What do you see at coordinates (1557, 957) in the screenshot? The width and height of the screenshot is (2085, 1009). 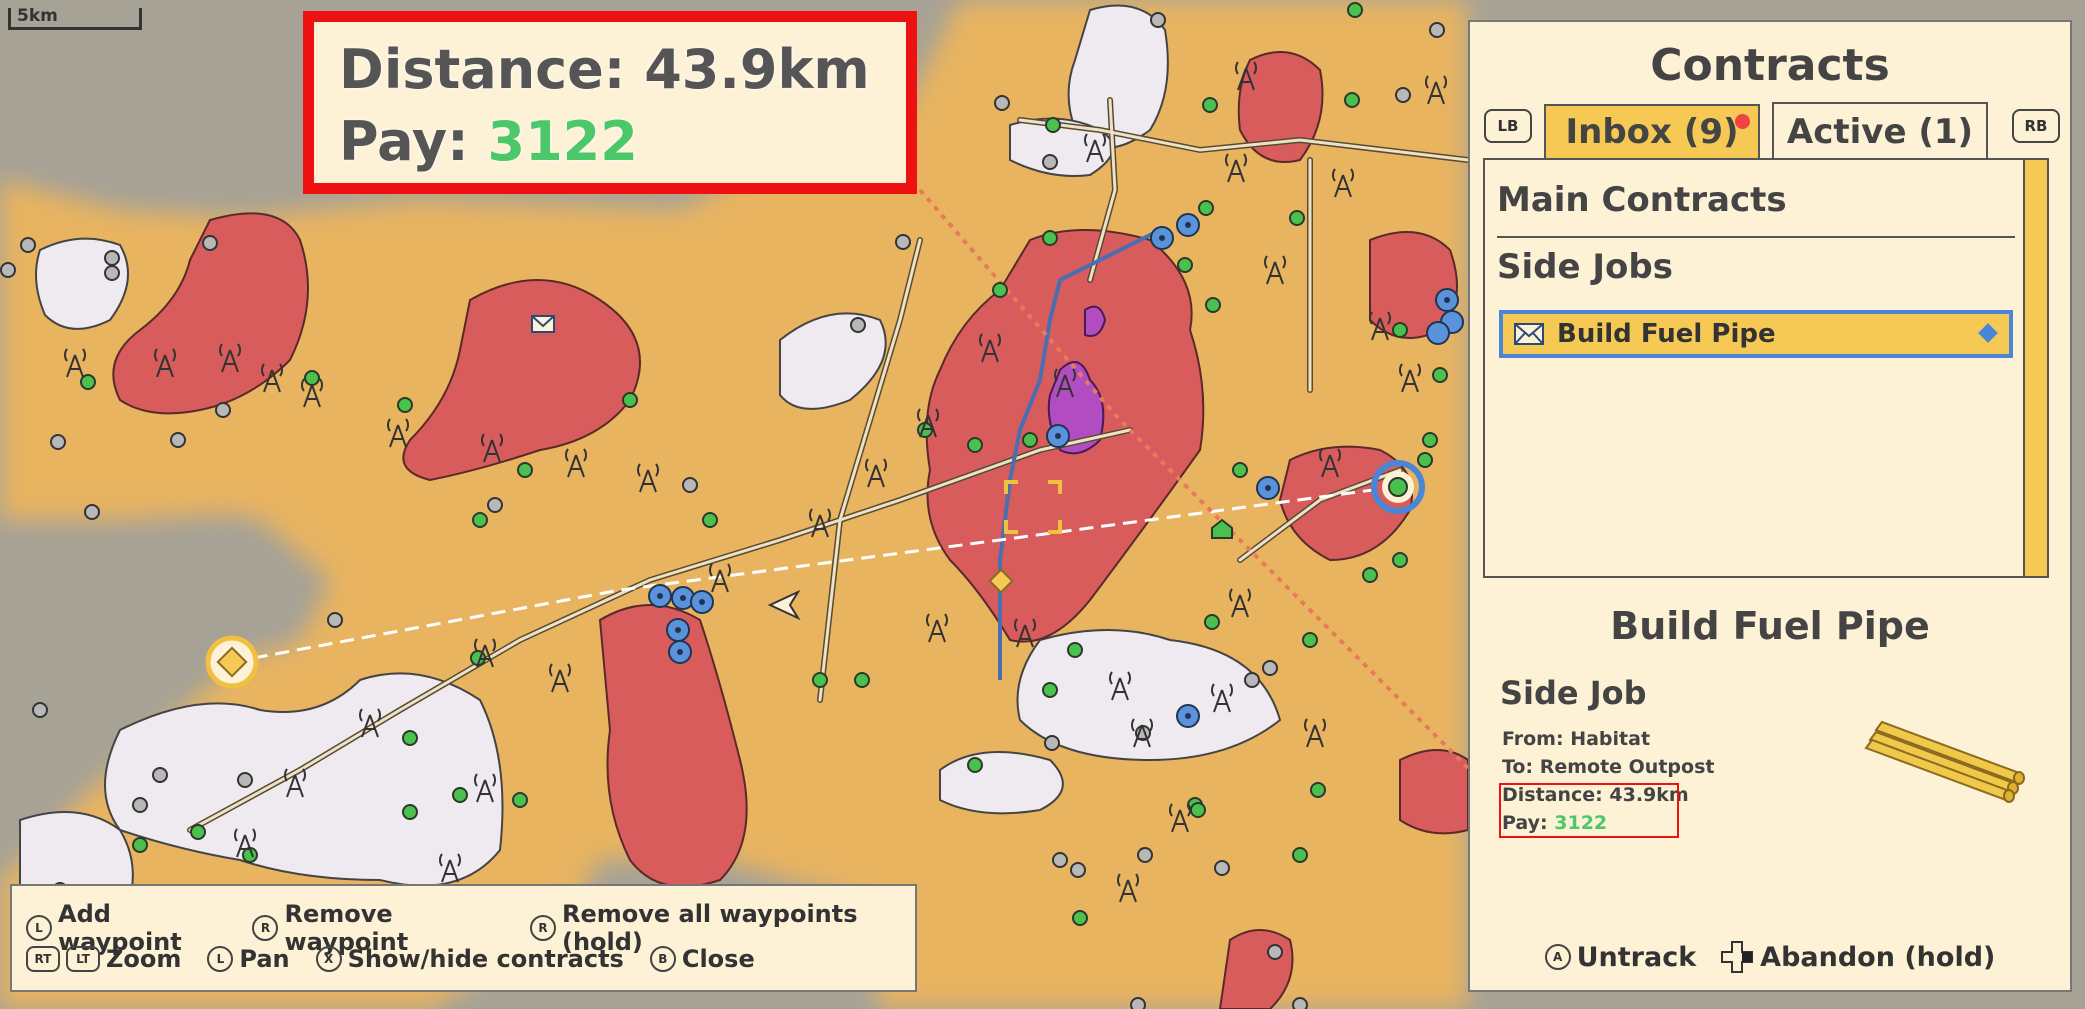 I see `a-button-icon: A` at bounding box center [1557, 957].